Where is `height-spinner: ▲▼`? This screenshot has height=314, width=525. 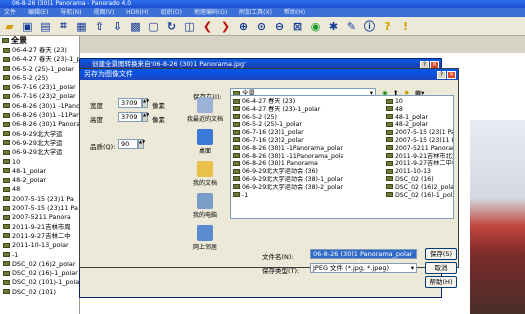 height-spinner: ▲▼ is located at coordinates (145, 117).